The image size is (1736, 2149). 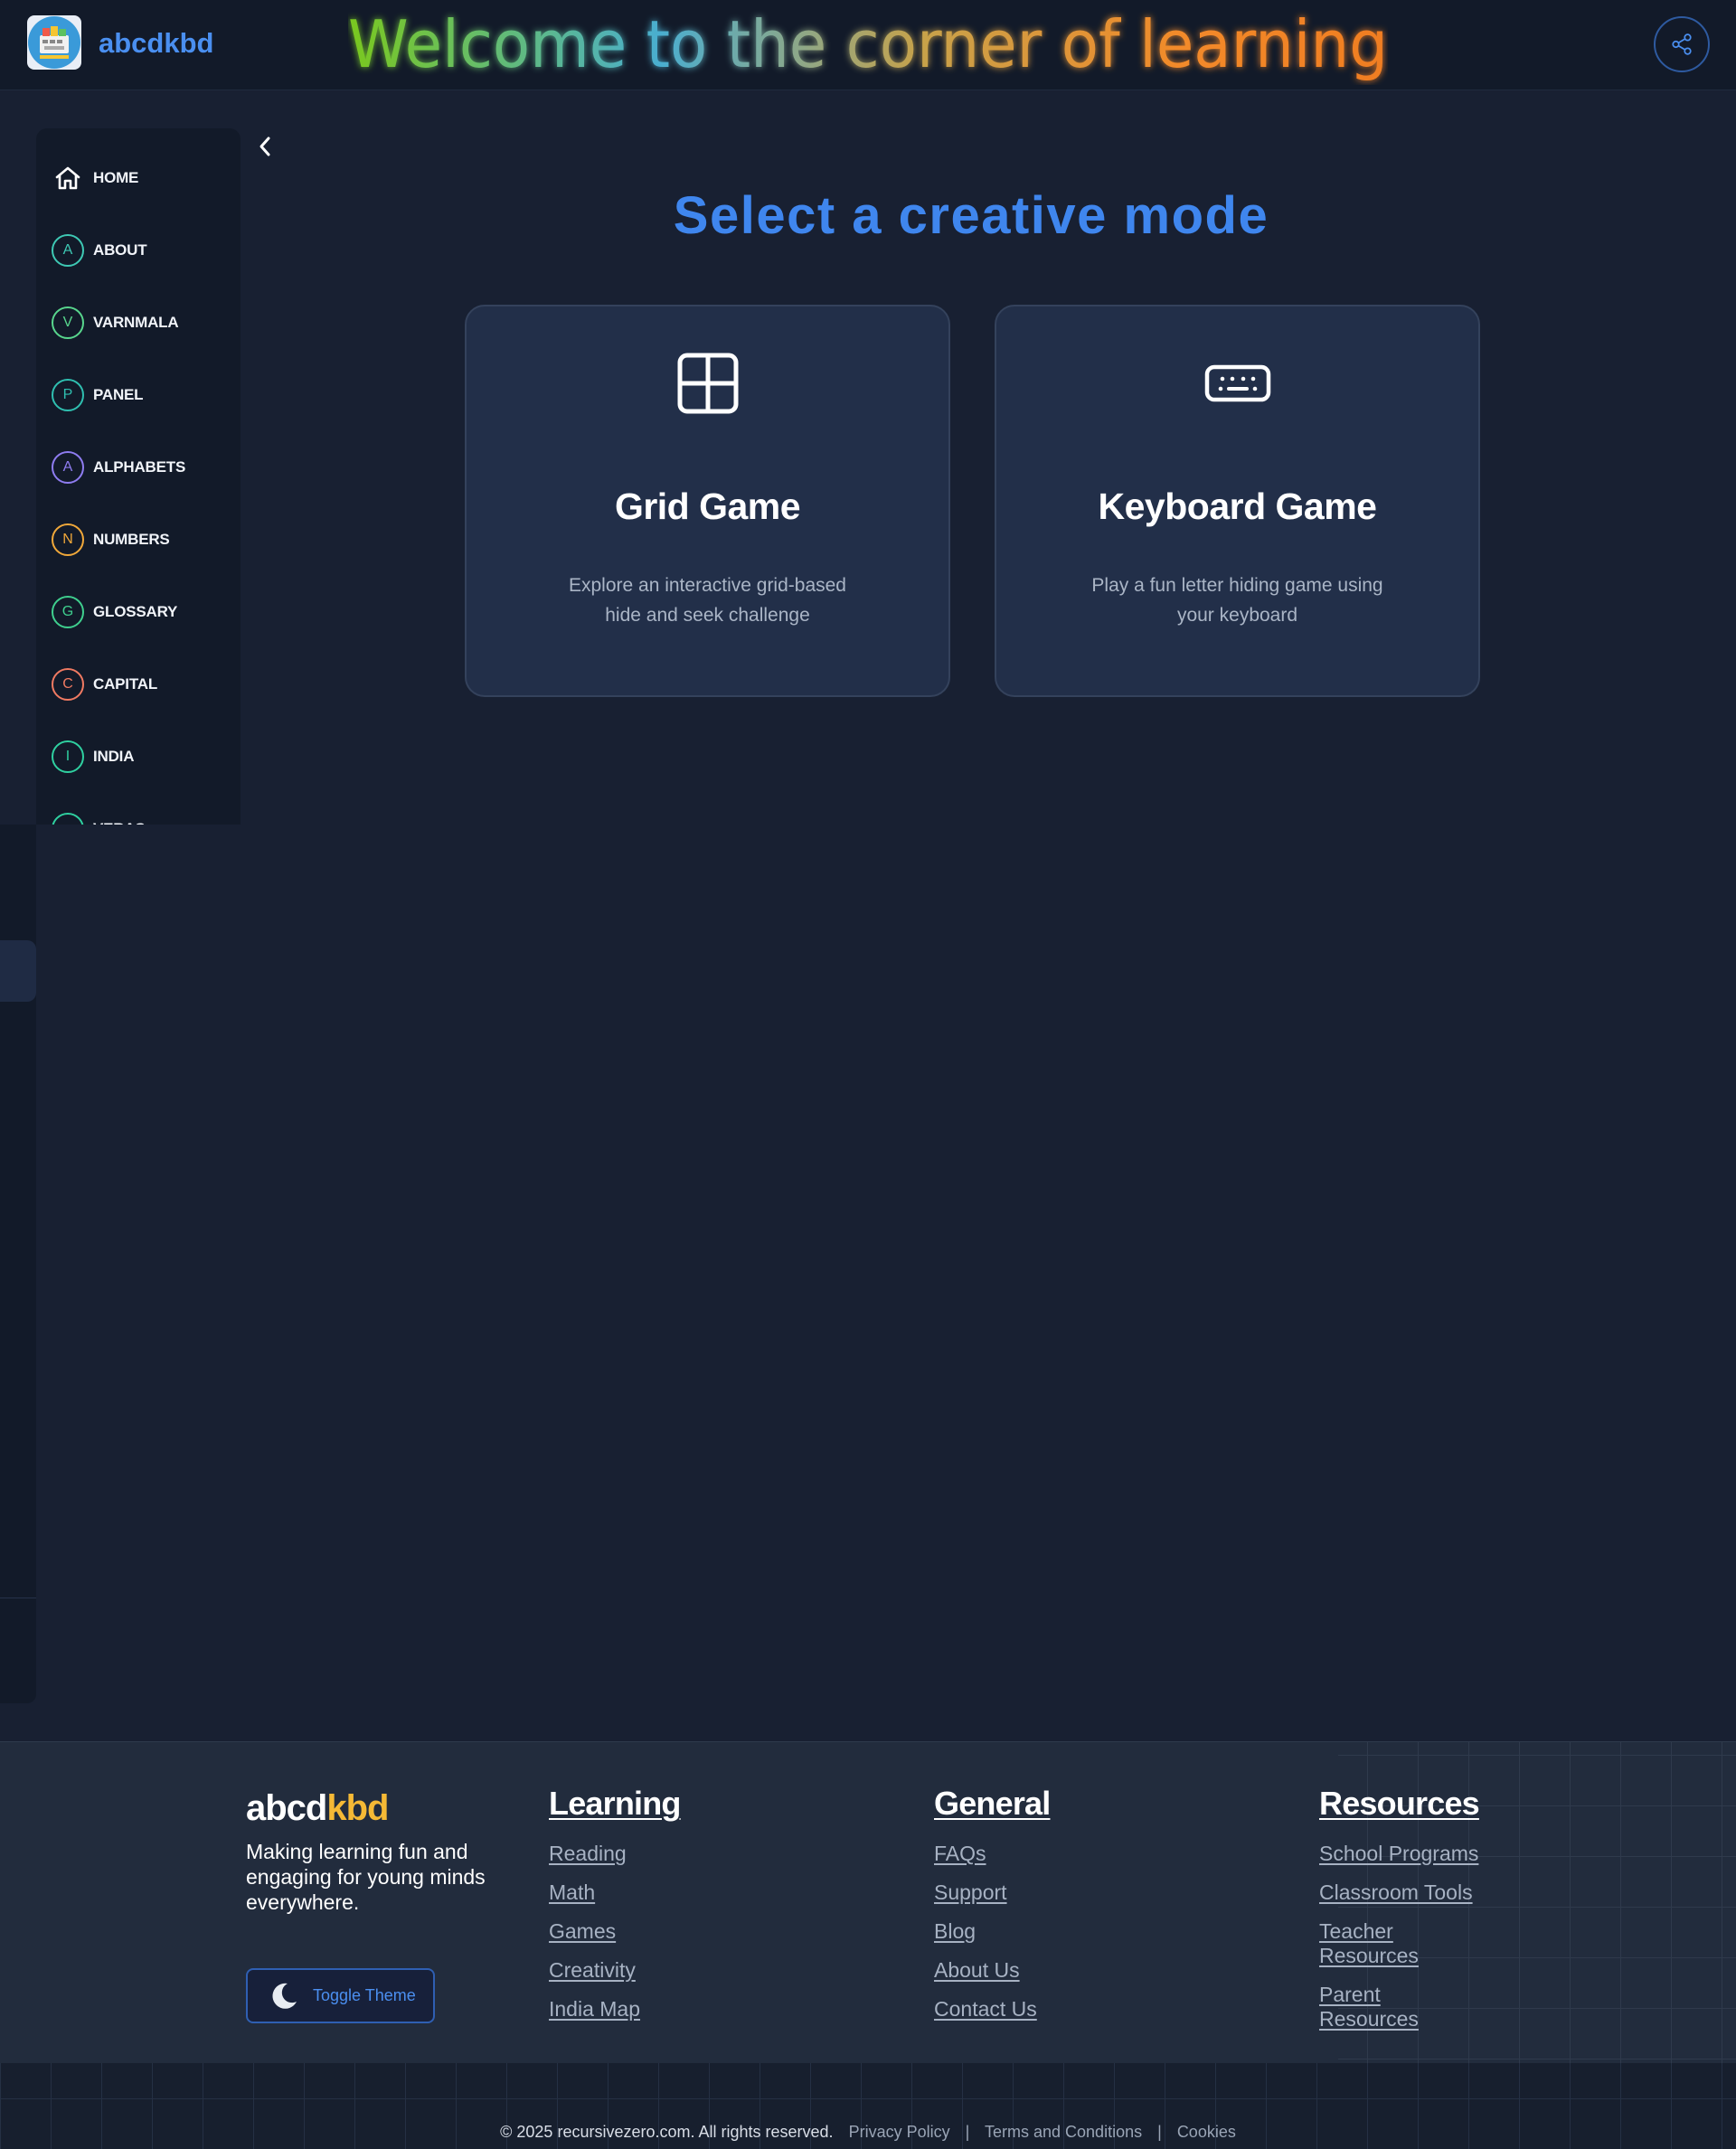 What do you see at coordinates (615, 1804) in the screenshot?
I see `footer-column-title: Learning` at bounding box center [615, 1804].